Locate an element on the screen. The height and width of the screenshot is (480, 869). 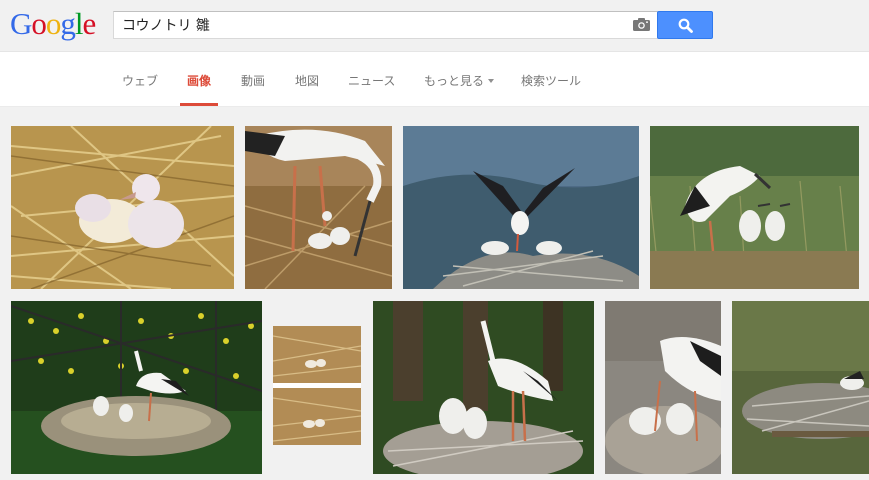
search-tabs: ウェブ 画像 動画 地図 ニュース もっと見る 検索ツール is located at coordinates (434, 79).